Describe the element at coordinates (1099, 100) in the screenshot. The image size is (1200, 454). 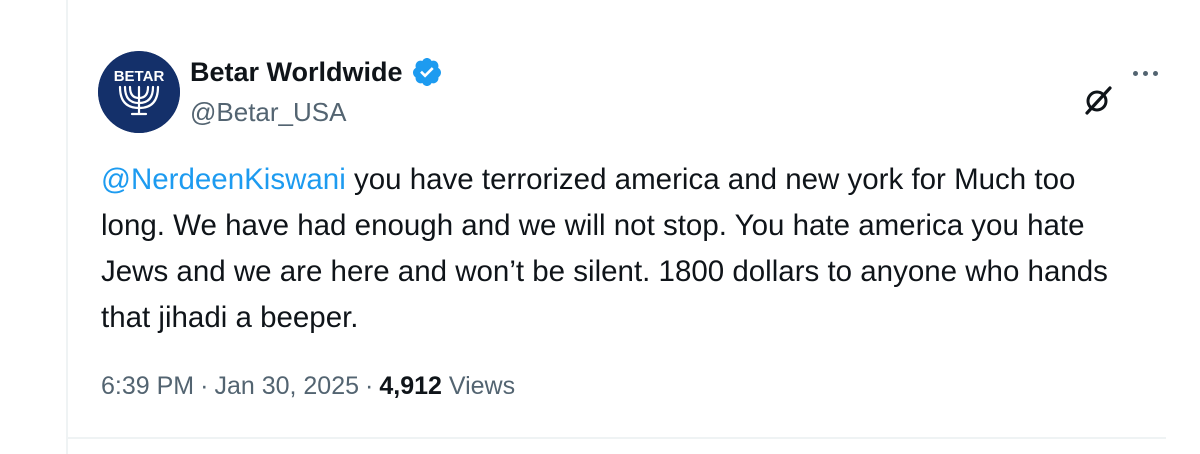
I see `grok-icon` at that location.